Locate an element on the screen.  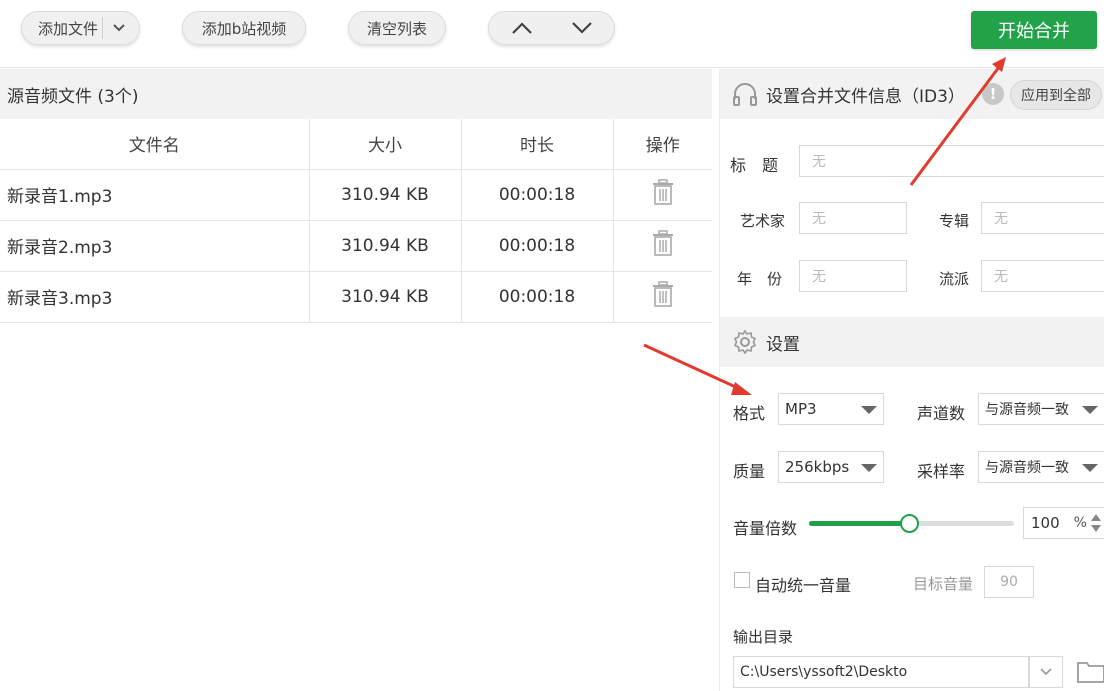
divider is located at coordinates (102, 28).